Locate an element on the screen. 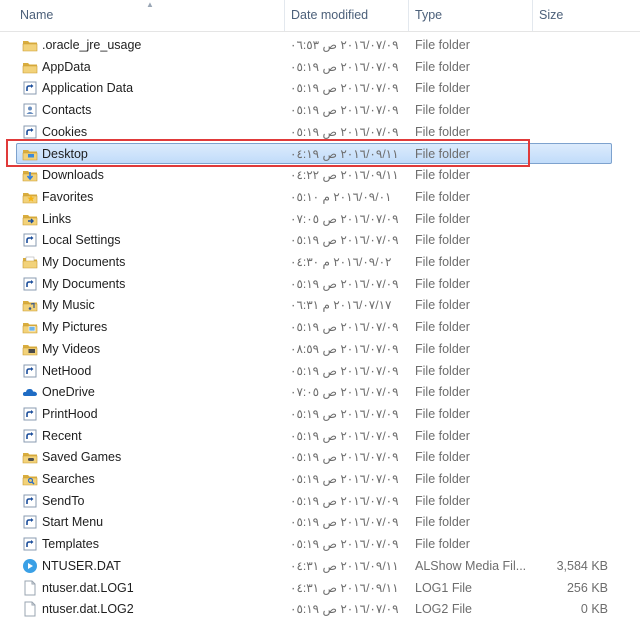 This screenshot has height=620, width=640. column-header-bar: ▲ Name Date modified Type Size is located at coordinates (320, 16).